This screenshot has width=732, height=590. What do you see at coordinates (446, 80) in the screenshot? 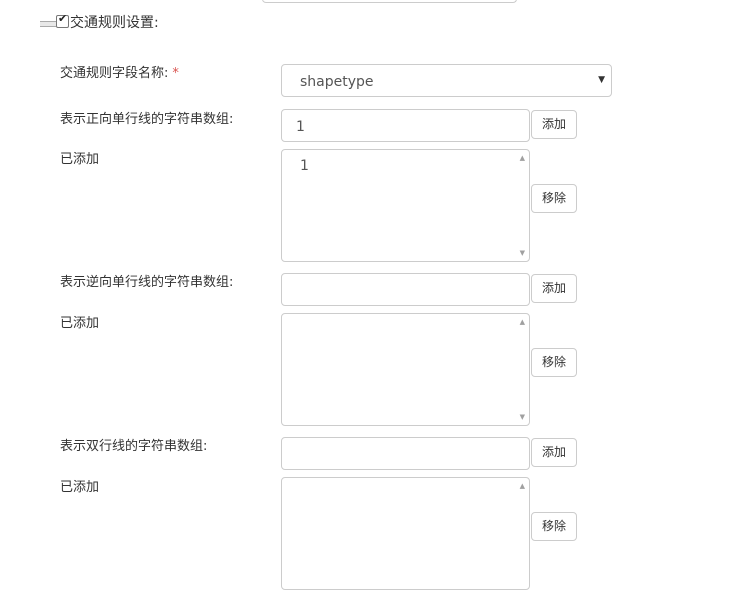
I see `field-name-select: shapetype ▼` at bounding box center [446, 80].